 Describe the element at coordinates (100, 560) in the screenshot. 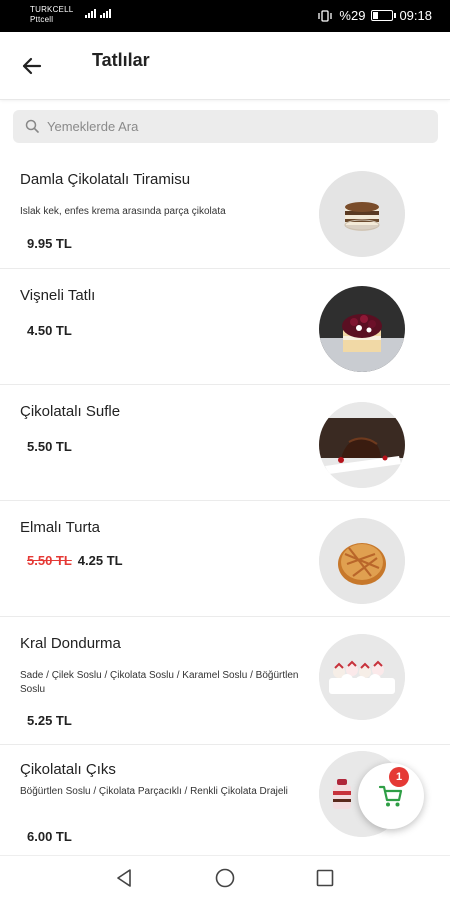

I see `price-value: 4.25 TL` at that location.